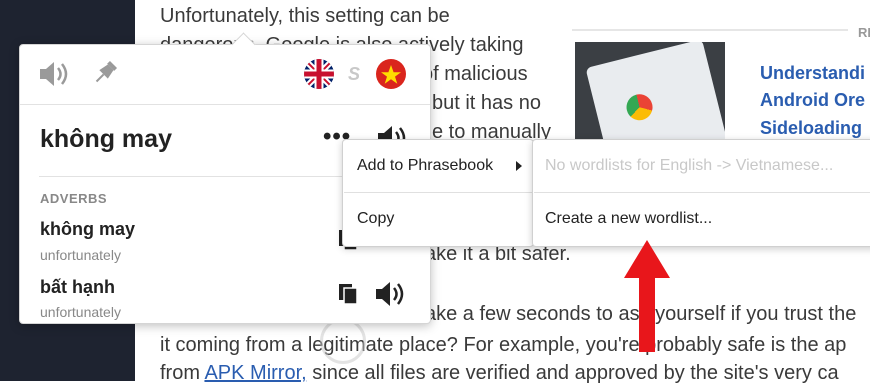  I want to click on related-heading: RE, so click(864, 32).